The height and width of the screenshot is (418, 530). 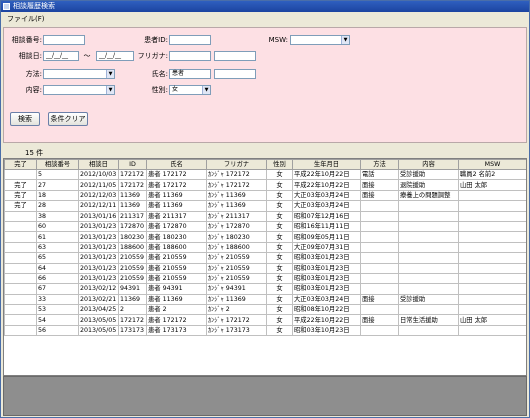 I want to click on table-cell: ｶﾝｼﾞｬ 94391, so click(x=236, y=289).